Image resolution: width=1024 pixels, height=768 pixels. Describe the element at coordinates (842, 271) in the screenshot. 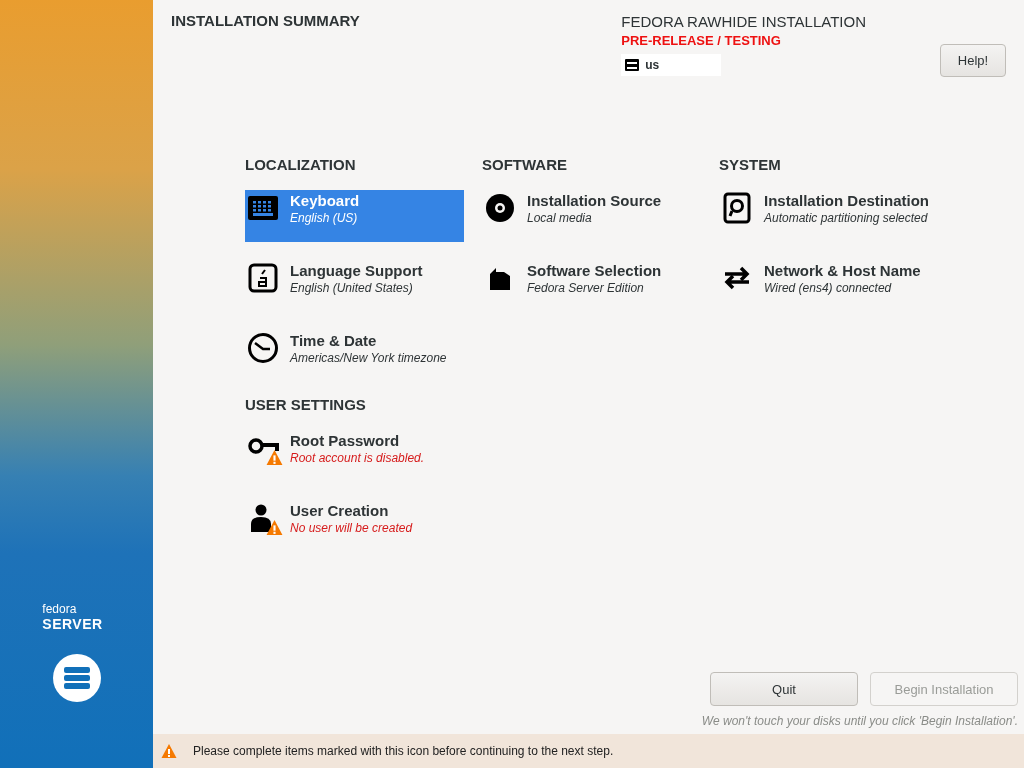

I see `spoke-title: Network & Host Name` at that location.